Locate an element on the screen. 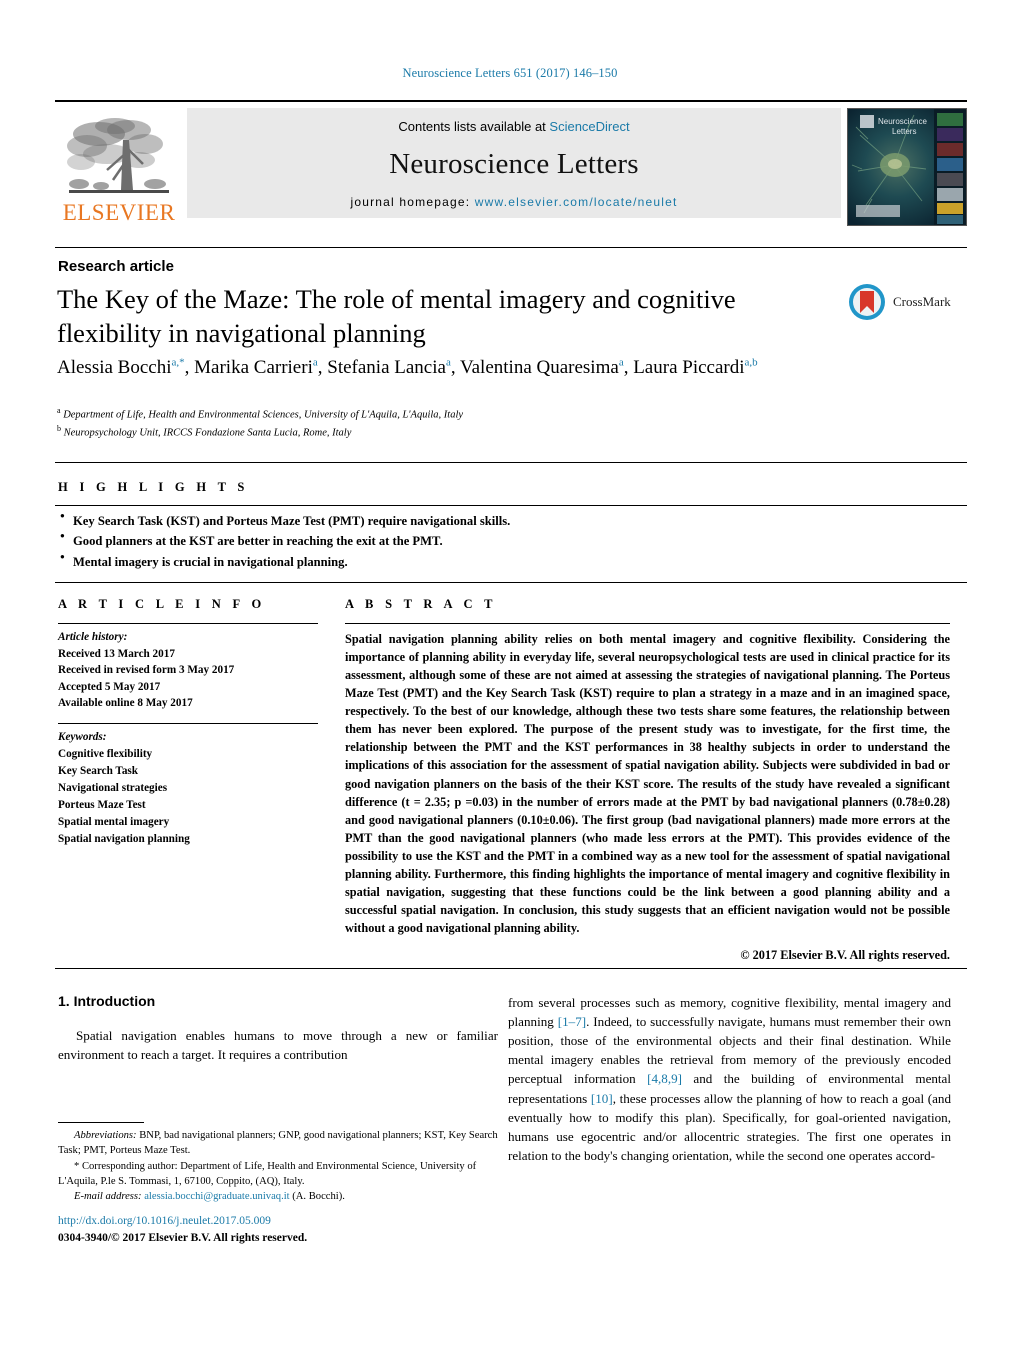  article-history-label: Article history: is located at coordinates (93, 637).